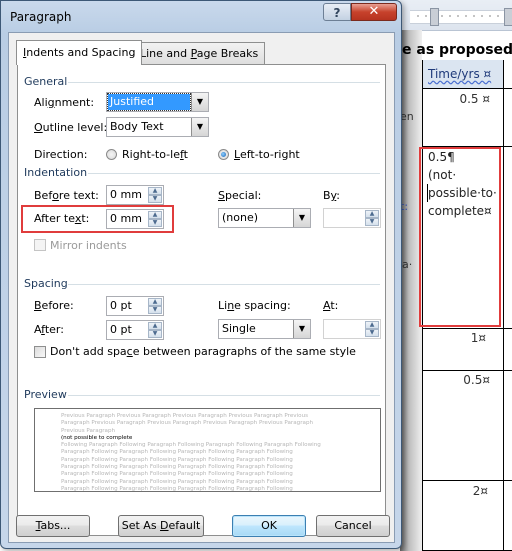  I want to click on radio-left-to-right, so click(223, 154).